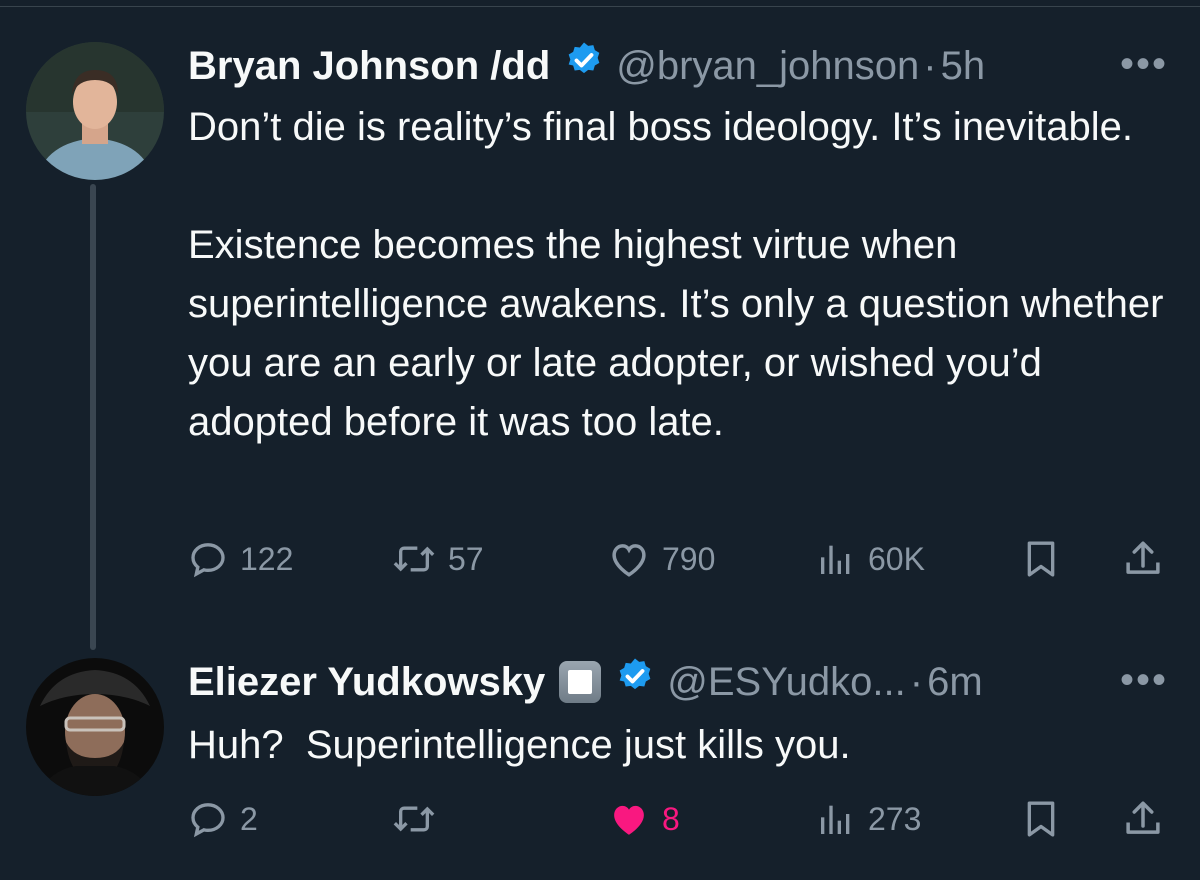 The height and width of the screenshot is (880, 1200). I want to click on handle: @bryan_johnson, so click(767, 66).